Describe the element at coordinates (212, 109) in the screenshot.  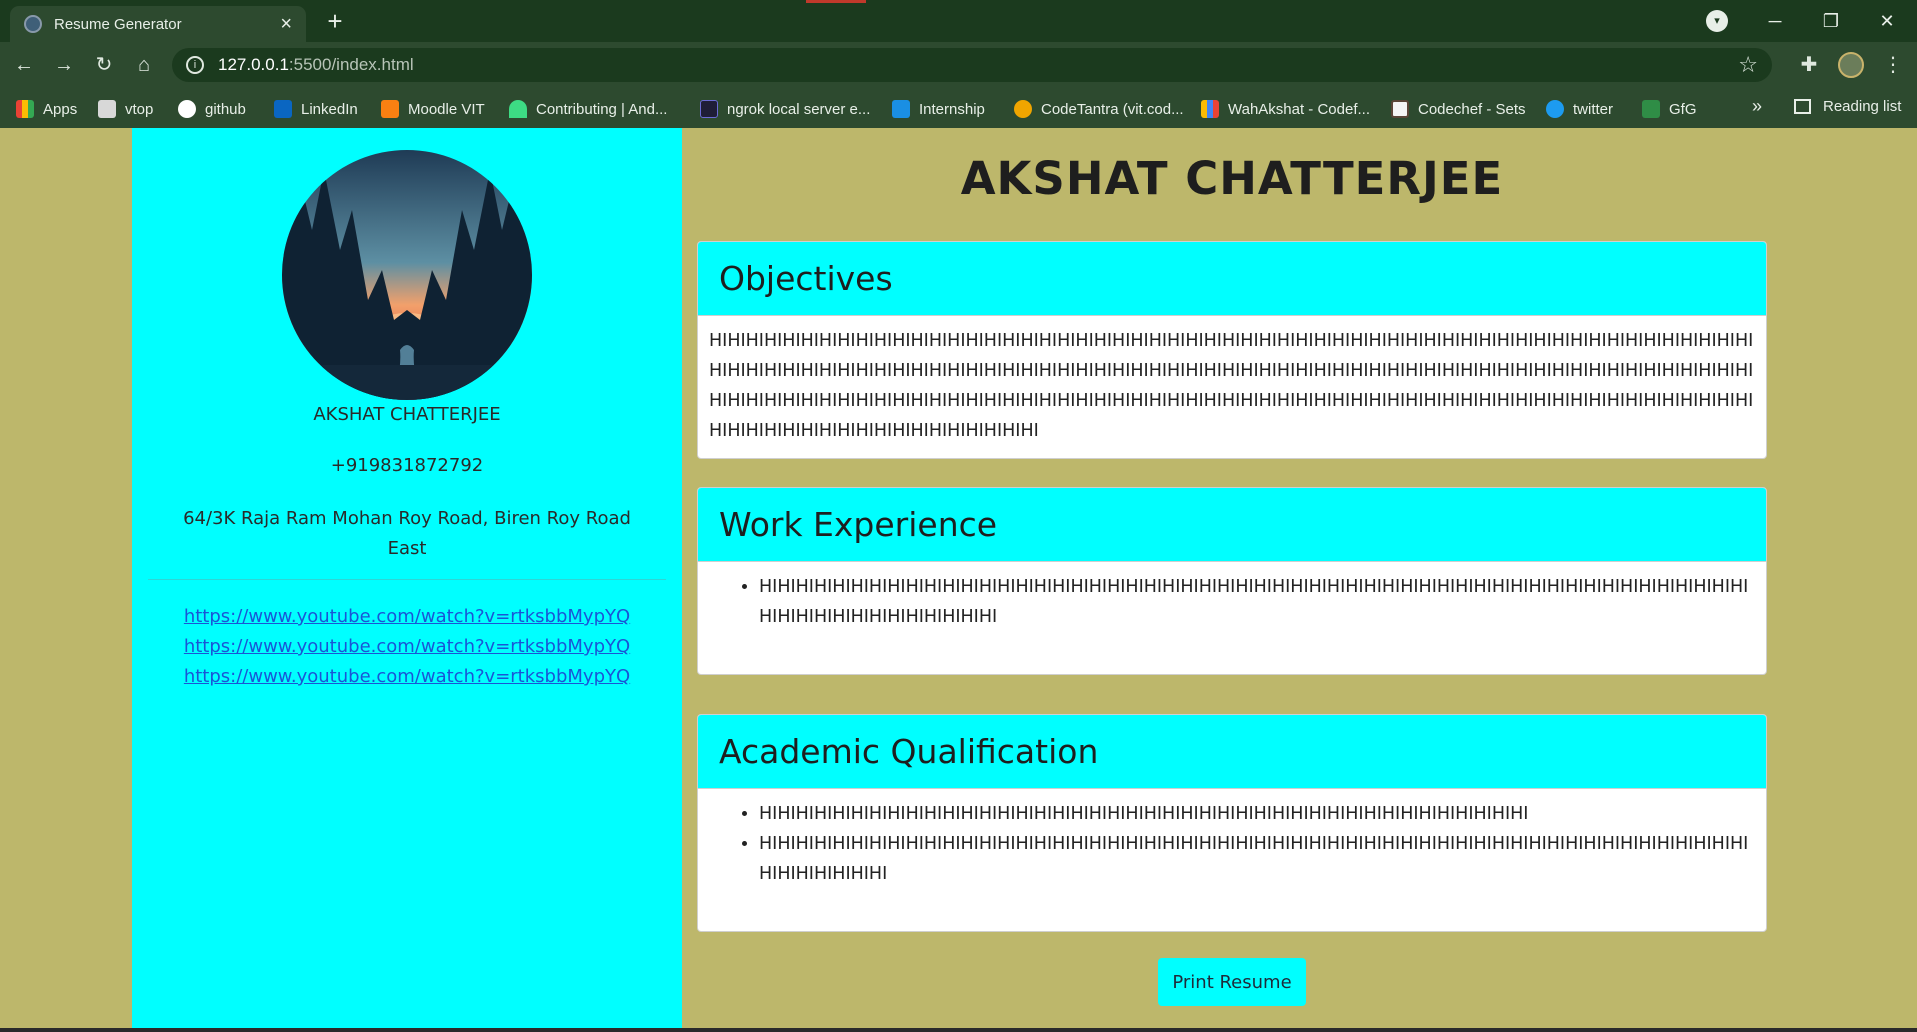
I see `bookmark-github: github` at that location.